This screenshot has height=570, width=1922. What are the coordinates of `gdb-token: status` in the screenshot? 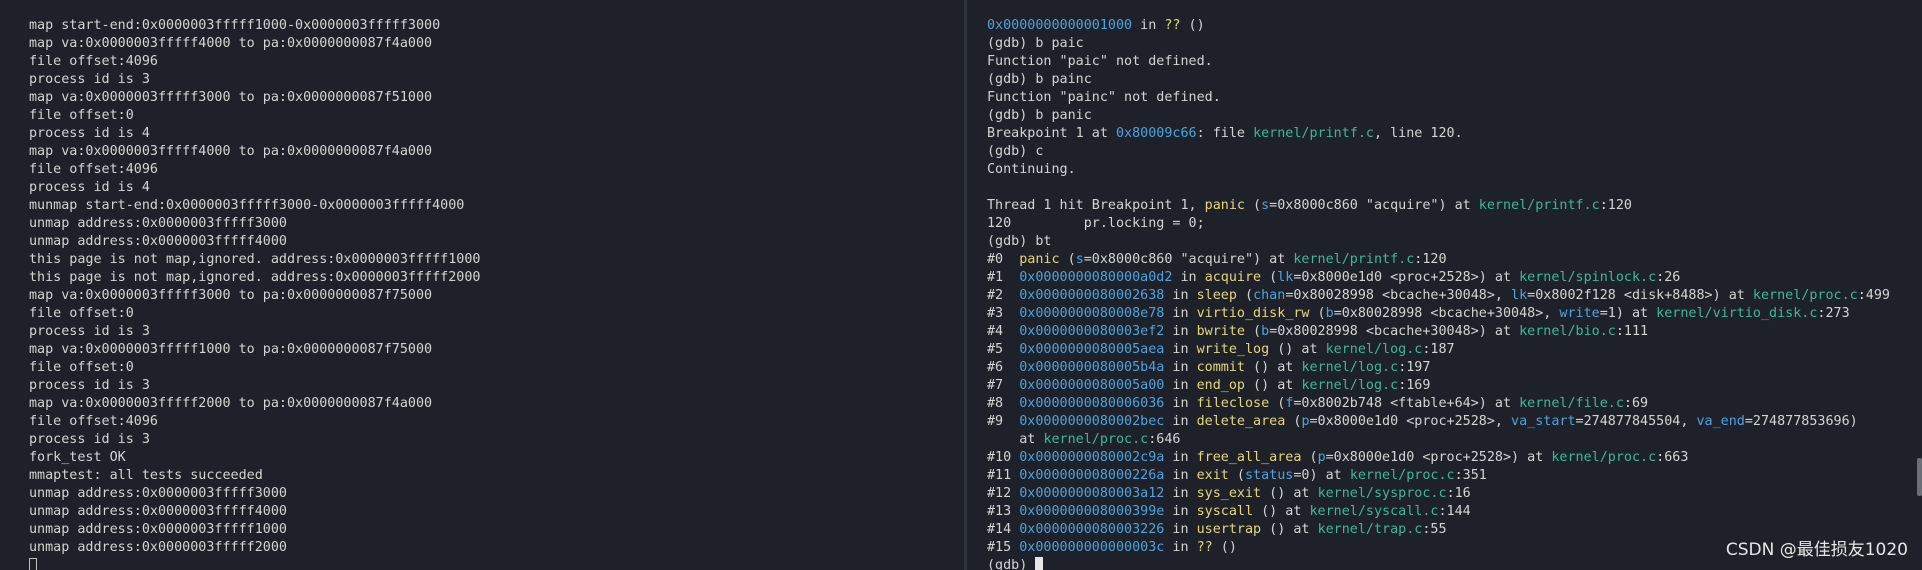 It's located at (1269, 475).